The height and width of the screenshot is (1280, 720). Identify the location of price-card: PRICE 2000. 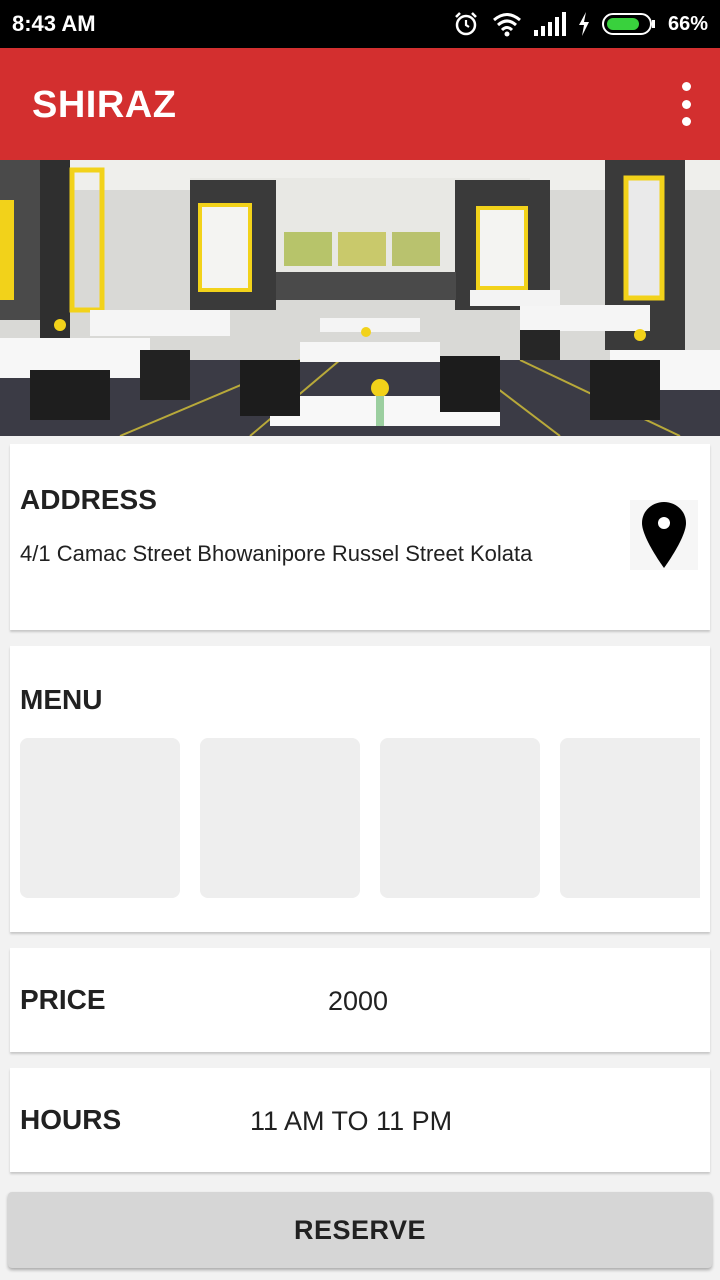
(360, 1000).